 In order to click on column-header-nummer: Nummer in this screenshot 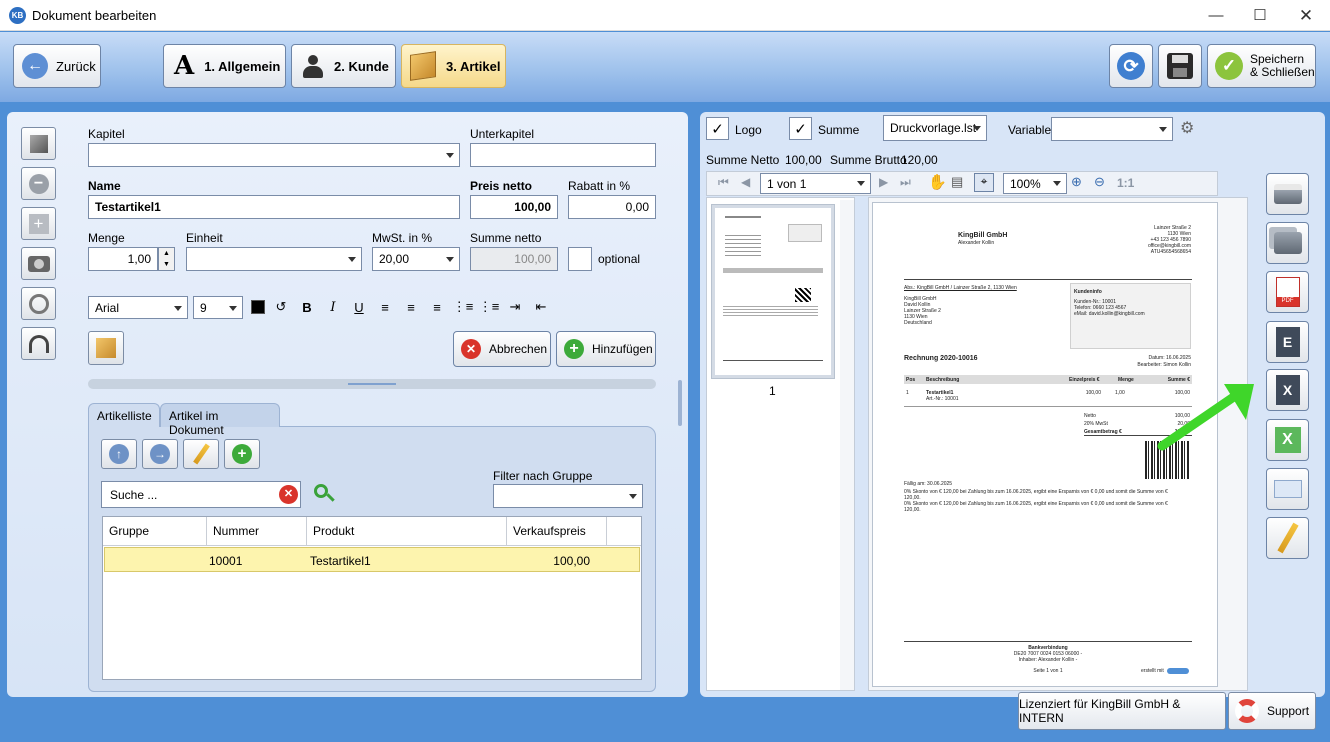, I will do `click(257, 531)`.